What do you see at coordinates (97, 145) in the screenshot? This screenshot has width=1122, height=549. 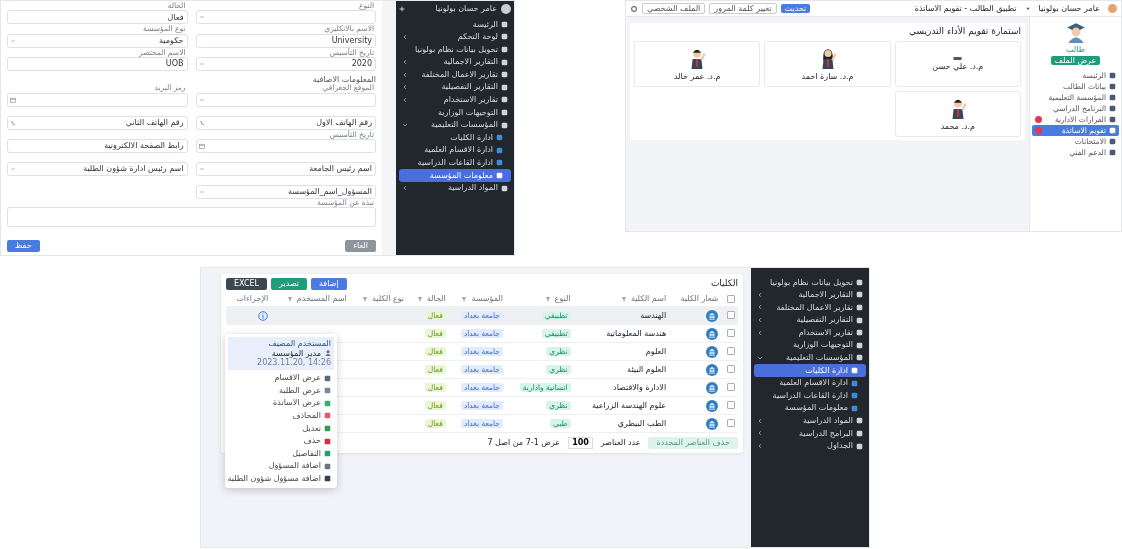 I see `input-field: رابط الصفحة الالكترونية` at bounding box center [97, 145].